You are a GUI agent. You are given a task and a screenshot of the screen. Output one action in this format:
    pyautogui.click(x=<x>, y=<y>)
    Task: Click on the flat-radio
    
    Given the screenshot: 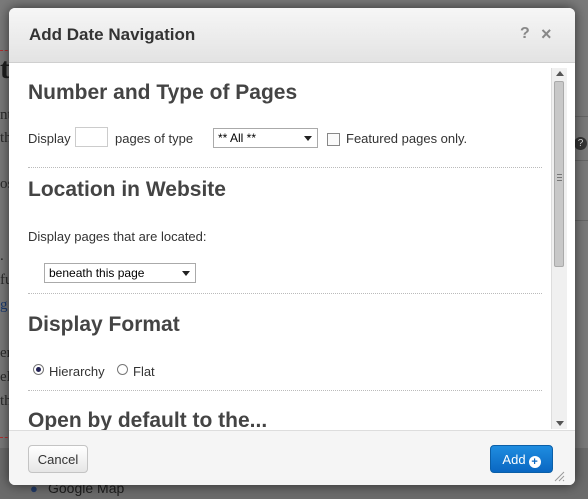 What is the action you would take?
    pyautogui.click(x=122, y=369)
    